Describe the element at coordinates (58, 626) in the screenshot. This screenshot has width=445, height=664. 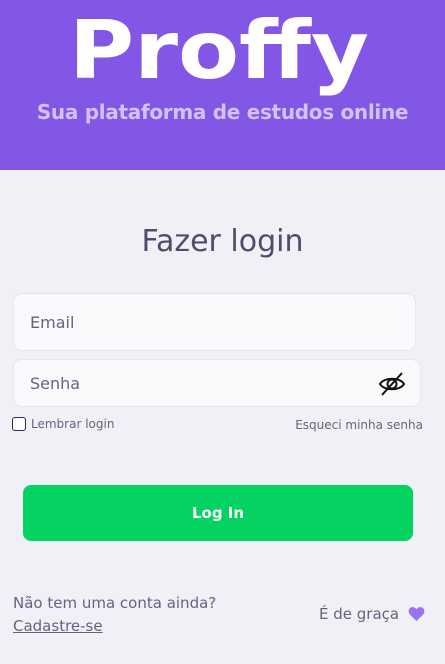
I see `signup-link: Cadastre-se` at that location.